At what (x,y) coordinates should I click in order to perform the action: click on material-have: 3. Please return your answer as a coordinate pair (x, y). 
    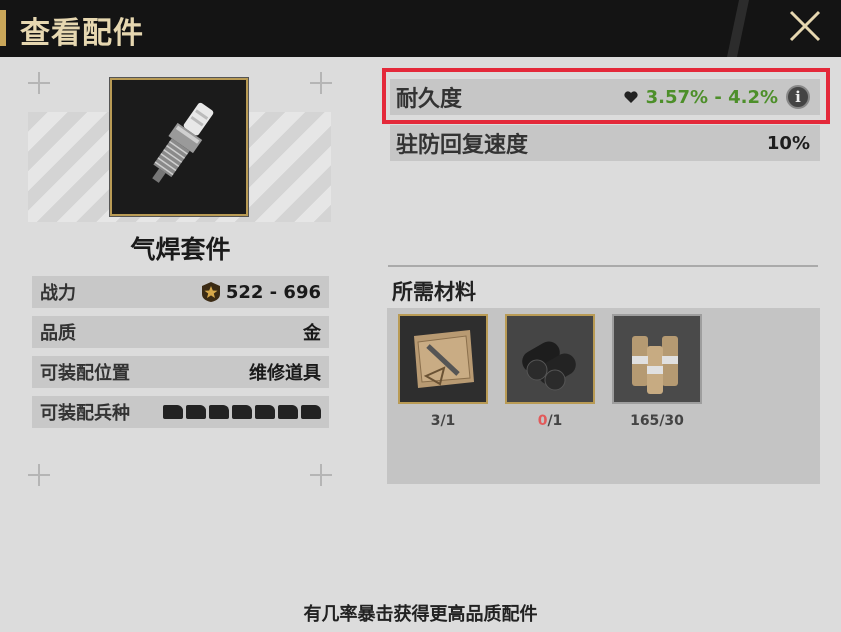
    Looking at the image, I should click on (435, 421).